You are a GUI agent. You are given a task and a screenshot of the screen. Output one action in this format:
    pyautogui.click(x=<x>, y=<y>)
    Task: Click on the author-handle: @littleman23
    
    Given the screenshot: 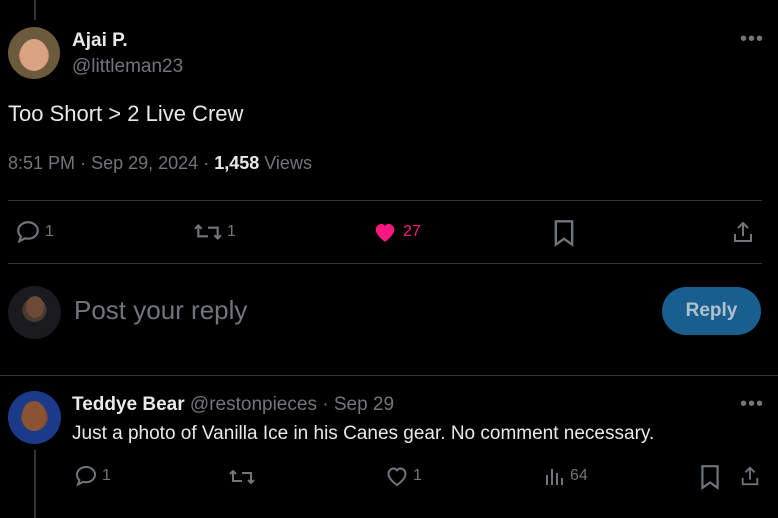 What is the action you would take?
    pyautogui.click(x=127, y=67)
    